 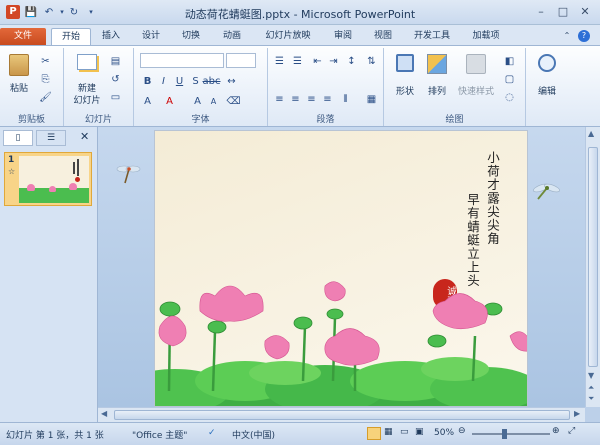 What do you see at coordinates (405, 80) in the screenshot?
I see `shapes-button: 形状` at bounding box center [405, 80].